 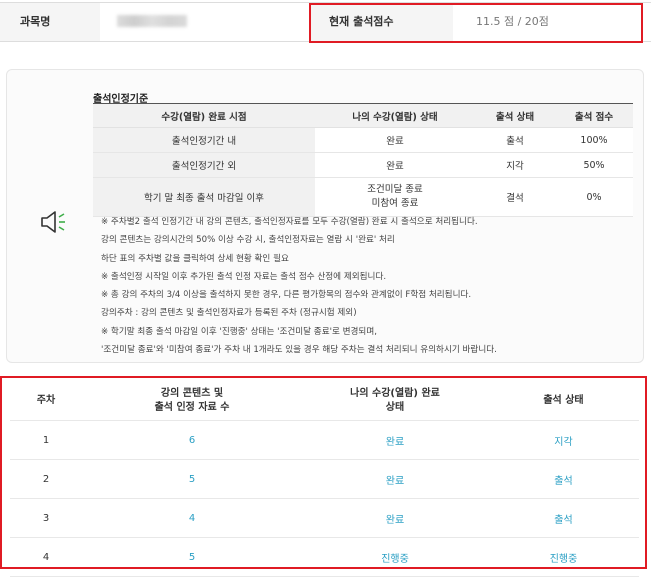 I want to click on criteria-period: 출석인정기간 외, so click(x=204, y=165).